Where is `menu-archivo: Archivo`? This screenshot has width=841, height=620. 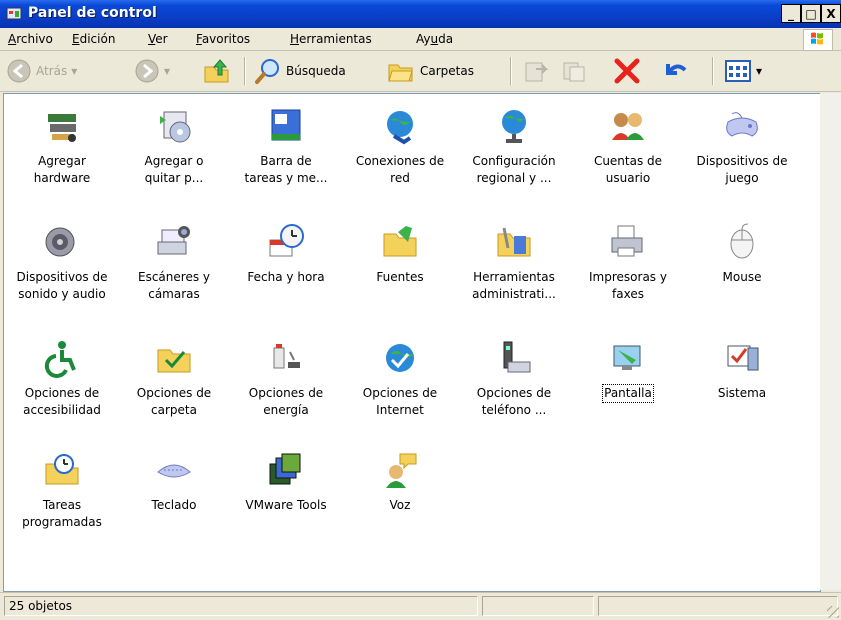 menu-archivo: Archivo is located at coordinates (30, 39).